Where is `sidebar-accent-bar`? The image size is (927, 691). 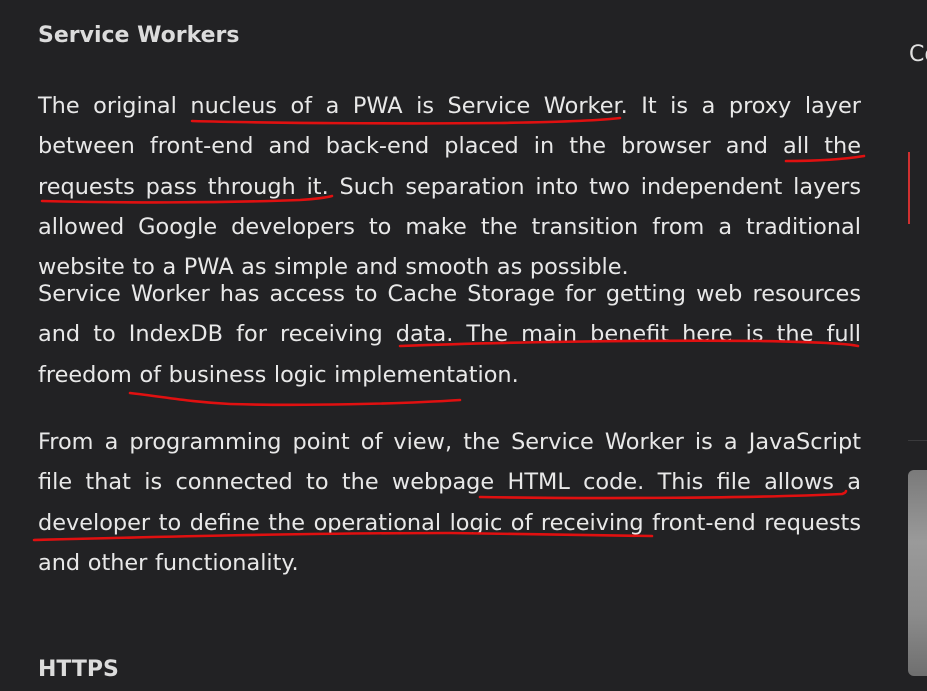
sidebar-accent-bar is located at coordinates (909, 188).